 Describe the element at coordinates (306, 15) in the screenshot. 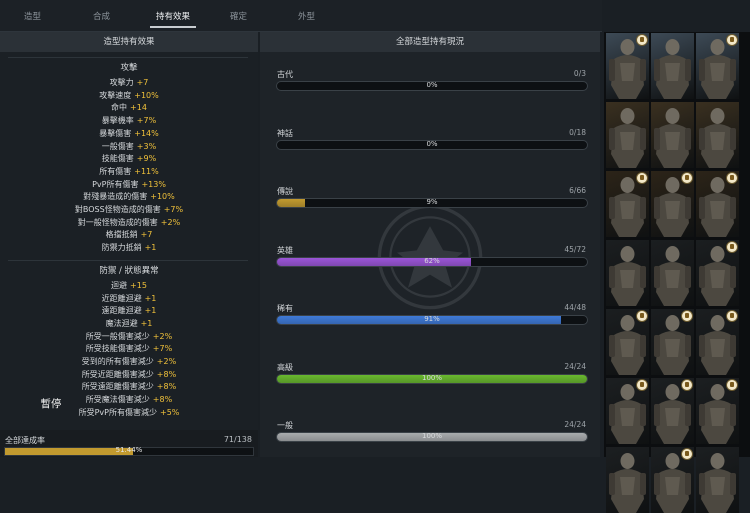

I see `tab-exterior: 外型` at that location.